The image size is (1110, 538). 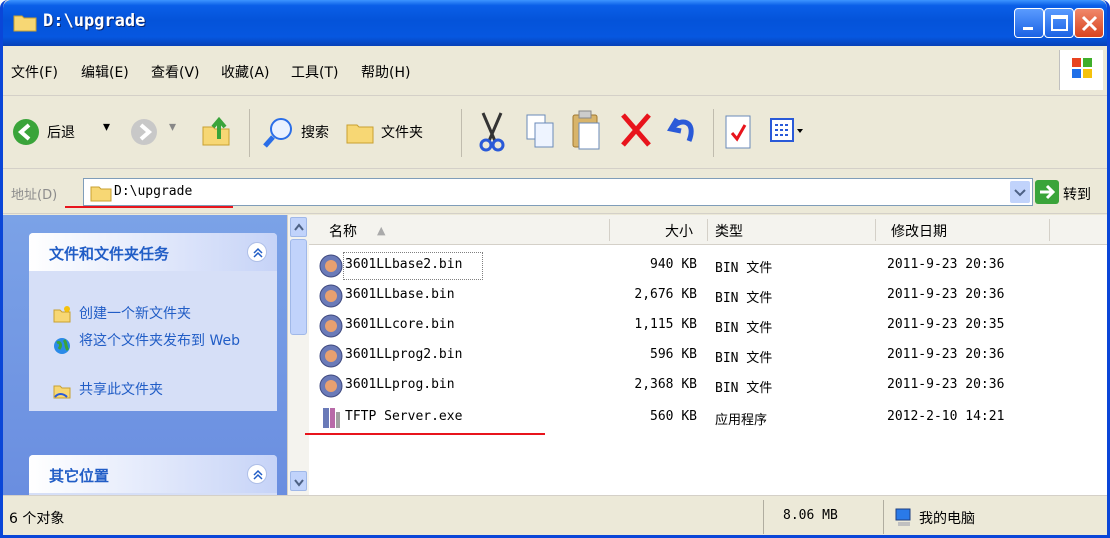 What do you see at coordinates (665, 294) in the screenshot?
I see `file-size: 2,676 KB` at bounding box center [665, 294].